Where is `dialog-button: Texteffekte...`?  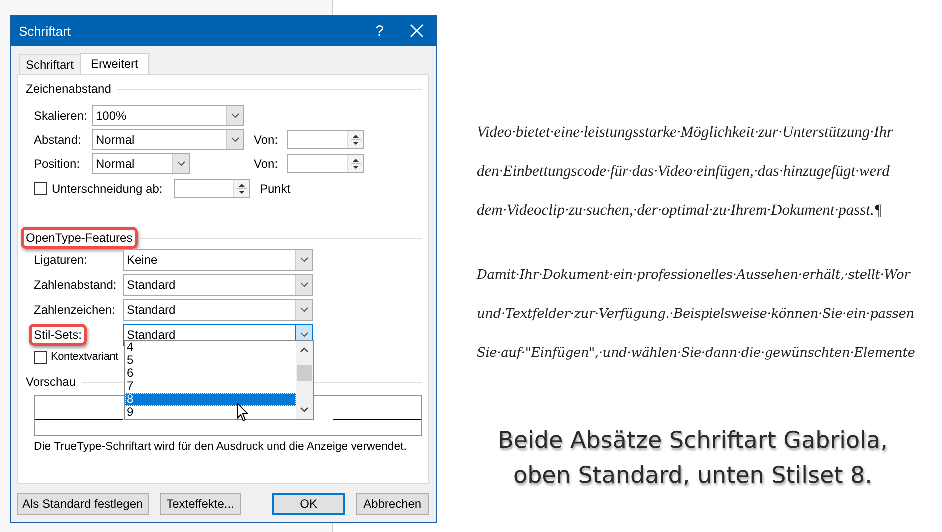 dialog-button: Texteffekte... is located at coordinates (201, 504).